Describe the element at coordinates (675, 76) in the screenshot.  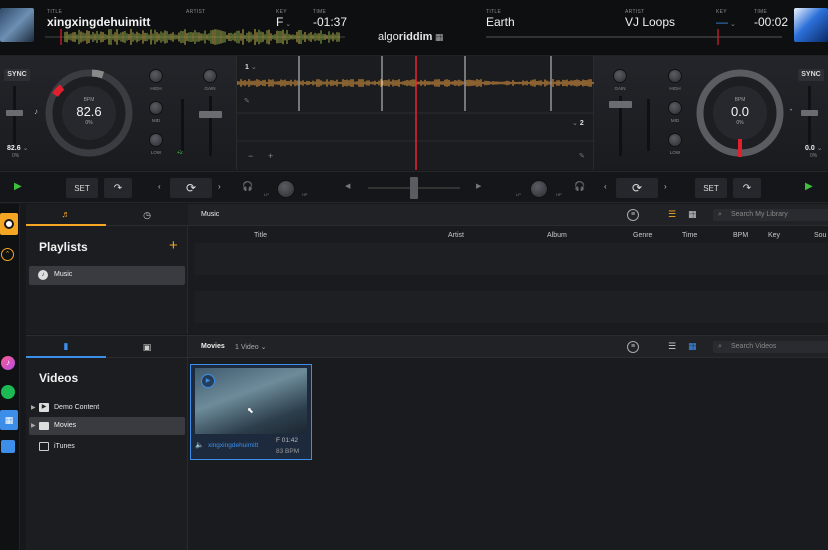
I see `right-high-knob` at that location.